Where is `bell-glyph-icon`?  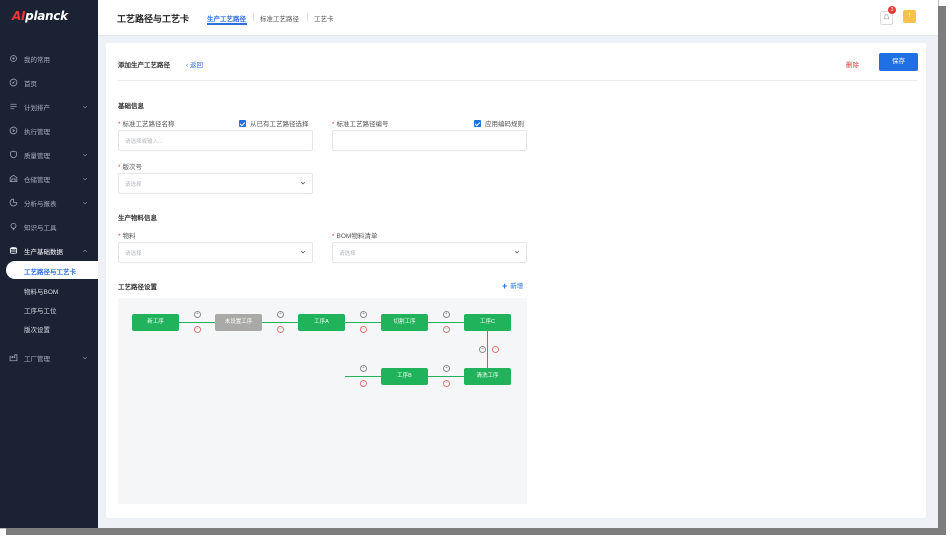
bell-glyph-icon is located at coordinates (886, 17).